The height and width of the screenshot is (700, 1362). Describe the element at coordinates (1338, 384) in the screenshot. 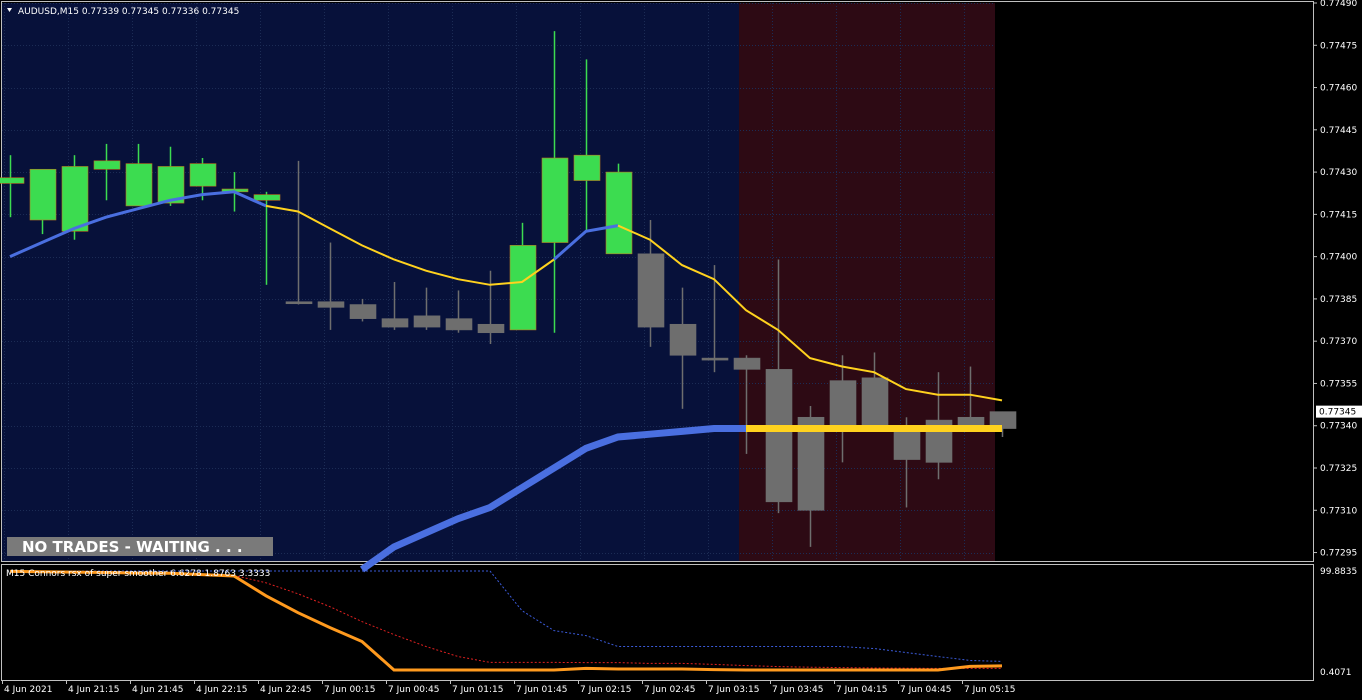

I see `price-tick-label: 0.77355` at that location.